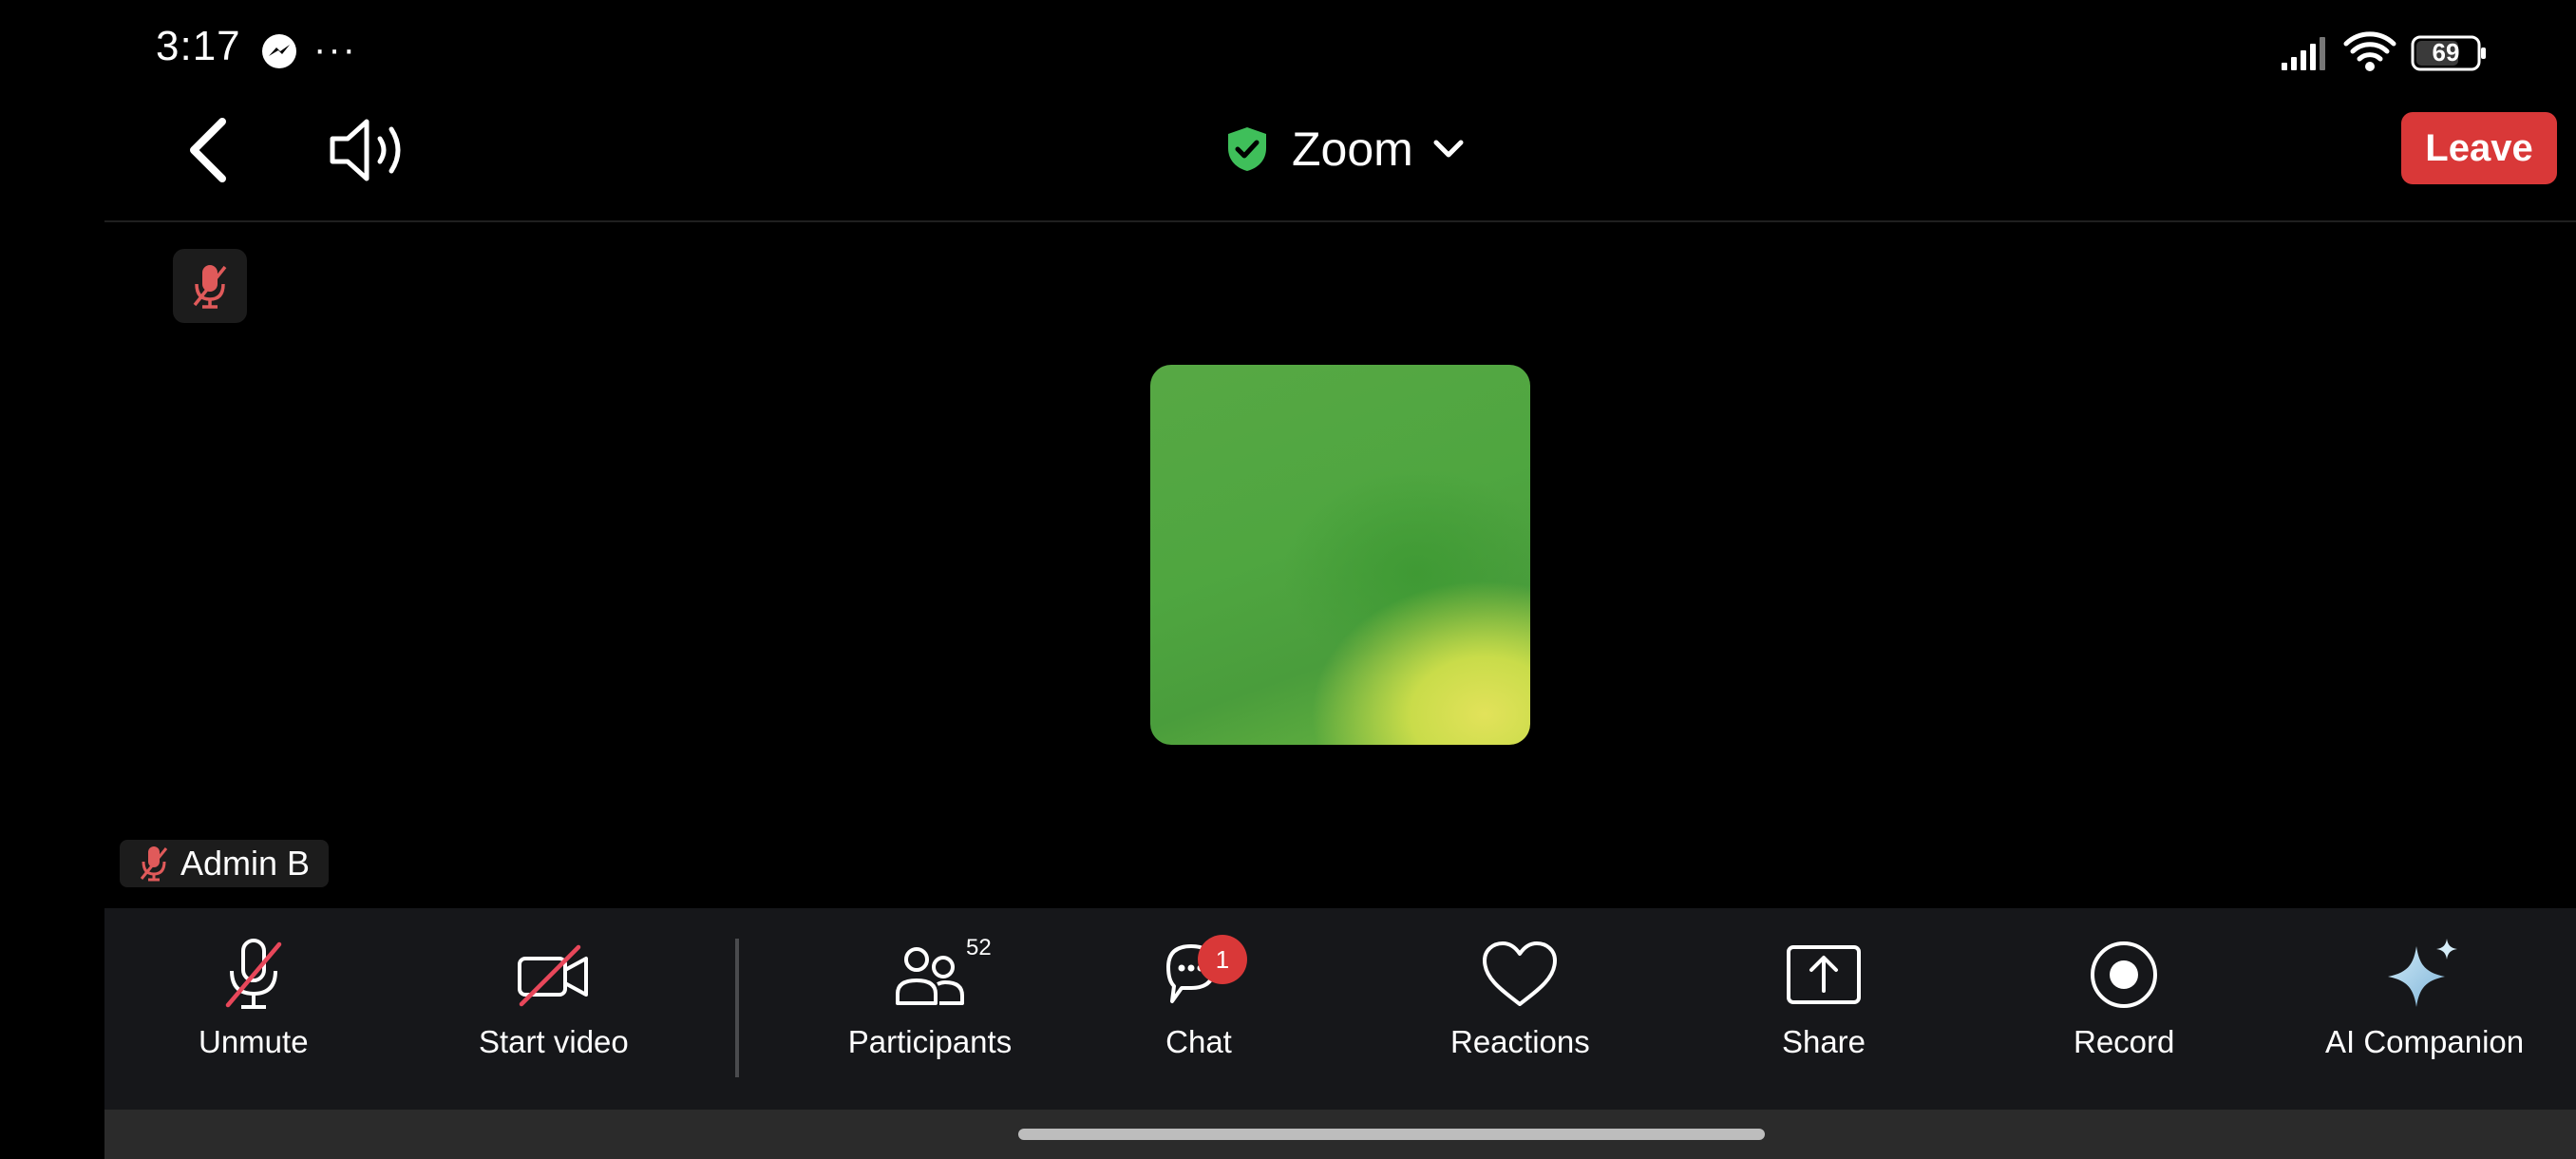 The image size is (2576, 1159). I want to click on record-label: Record, so click(2124, 1041).